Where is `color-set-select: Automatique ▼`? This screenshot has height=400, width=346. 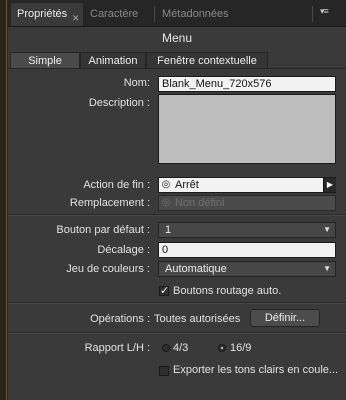
color-set-select: Automatique ▼ is located at coordinates (247, 269).